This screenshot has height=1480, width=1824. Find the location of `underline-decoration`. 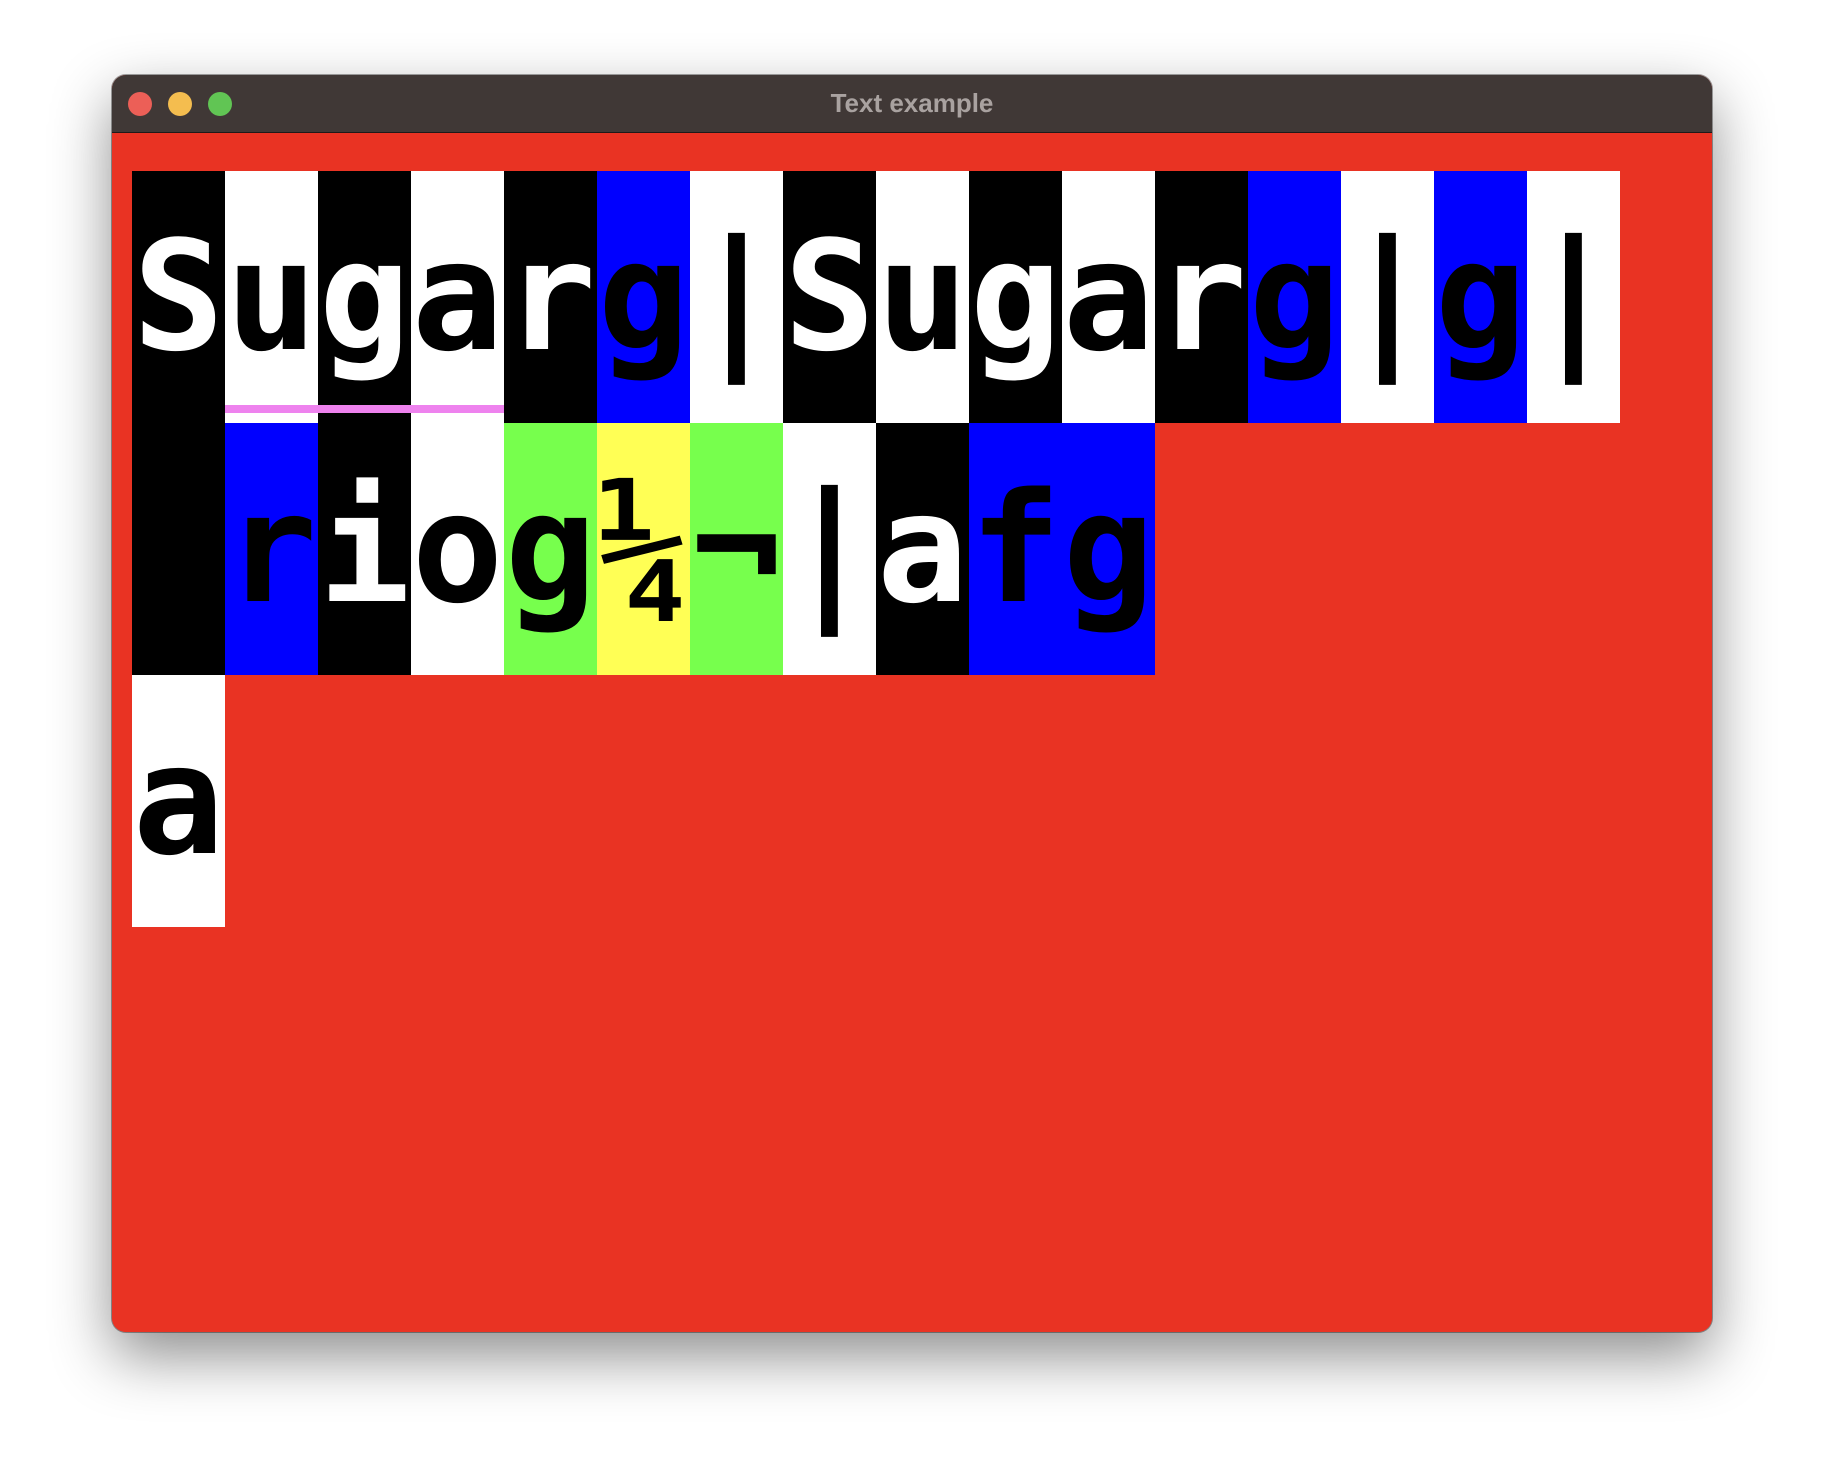

underline-decoration is located at coordinates (364, 409).